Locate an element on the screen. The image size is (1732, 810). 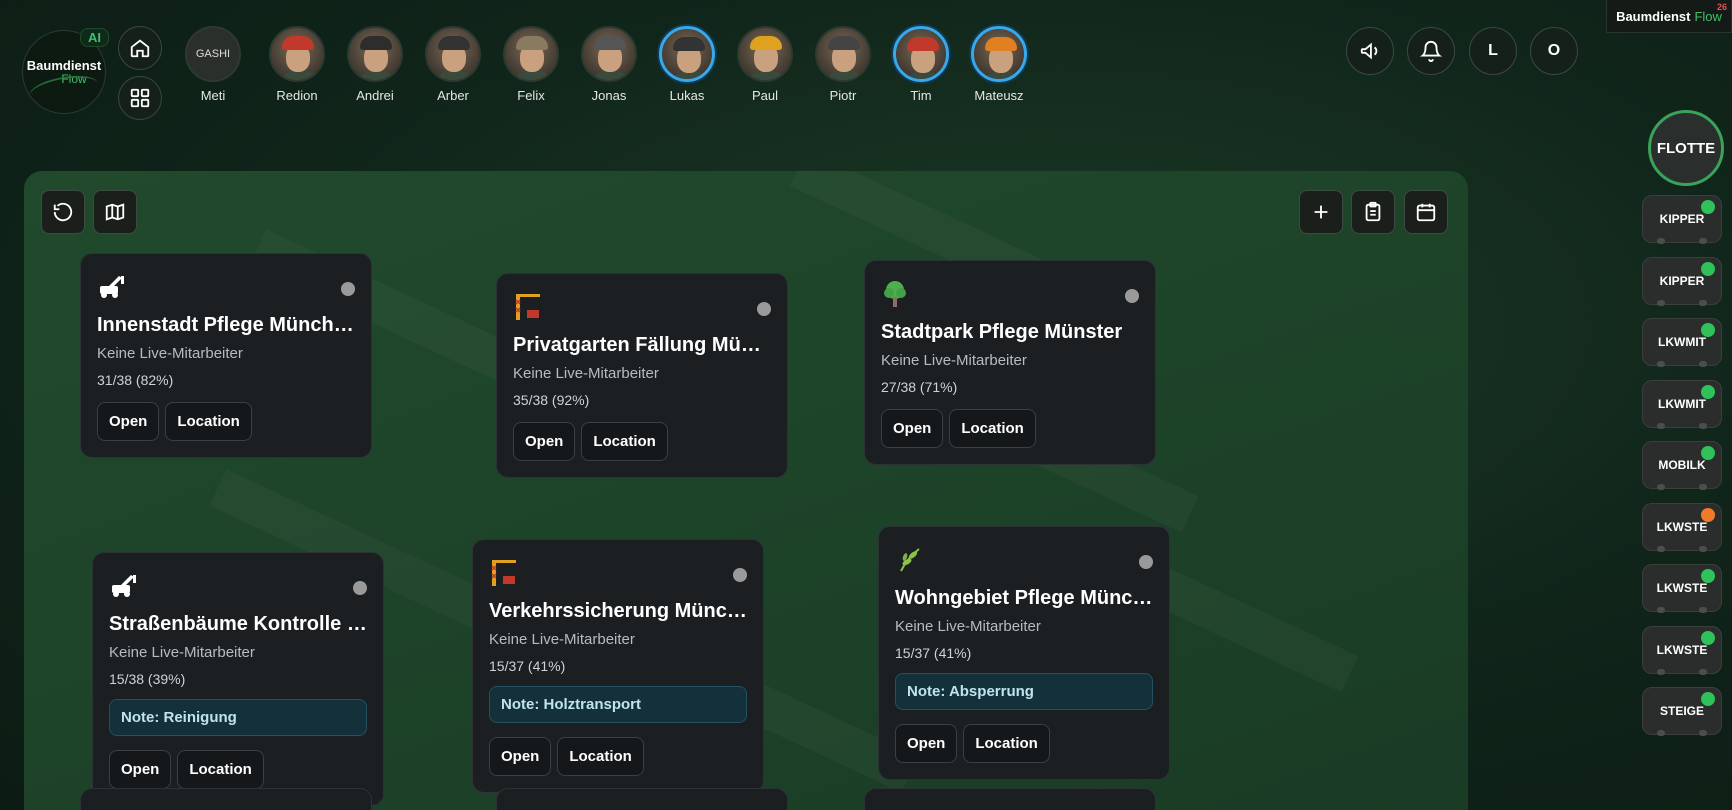
site-note: Note: Reinigung is located at coordinates (238, 717).